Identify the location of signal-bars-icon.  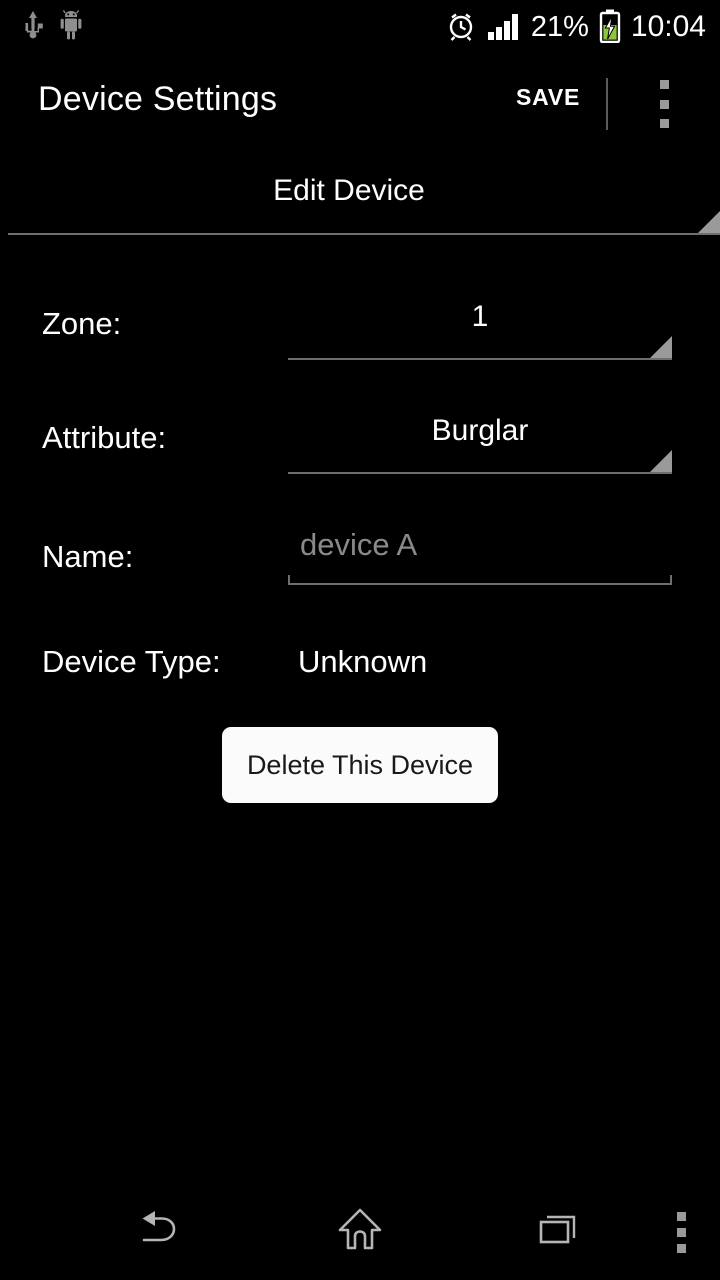
(504, 28).